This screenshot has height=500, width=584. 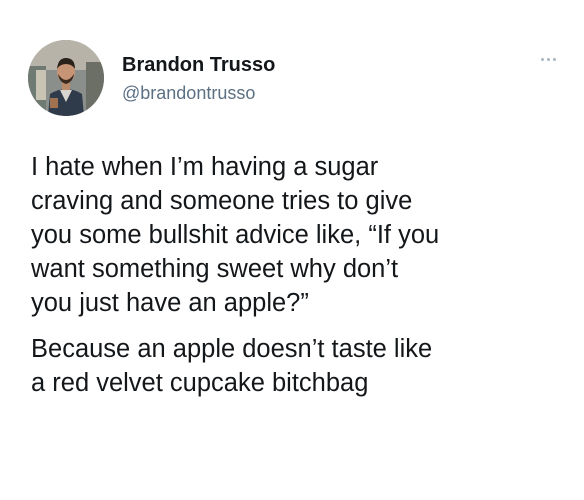 I want to click on more-options-icon, so click(x=548, y=59).